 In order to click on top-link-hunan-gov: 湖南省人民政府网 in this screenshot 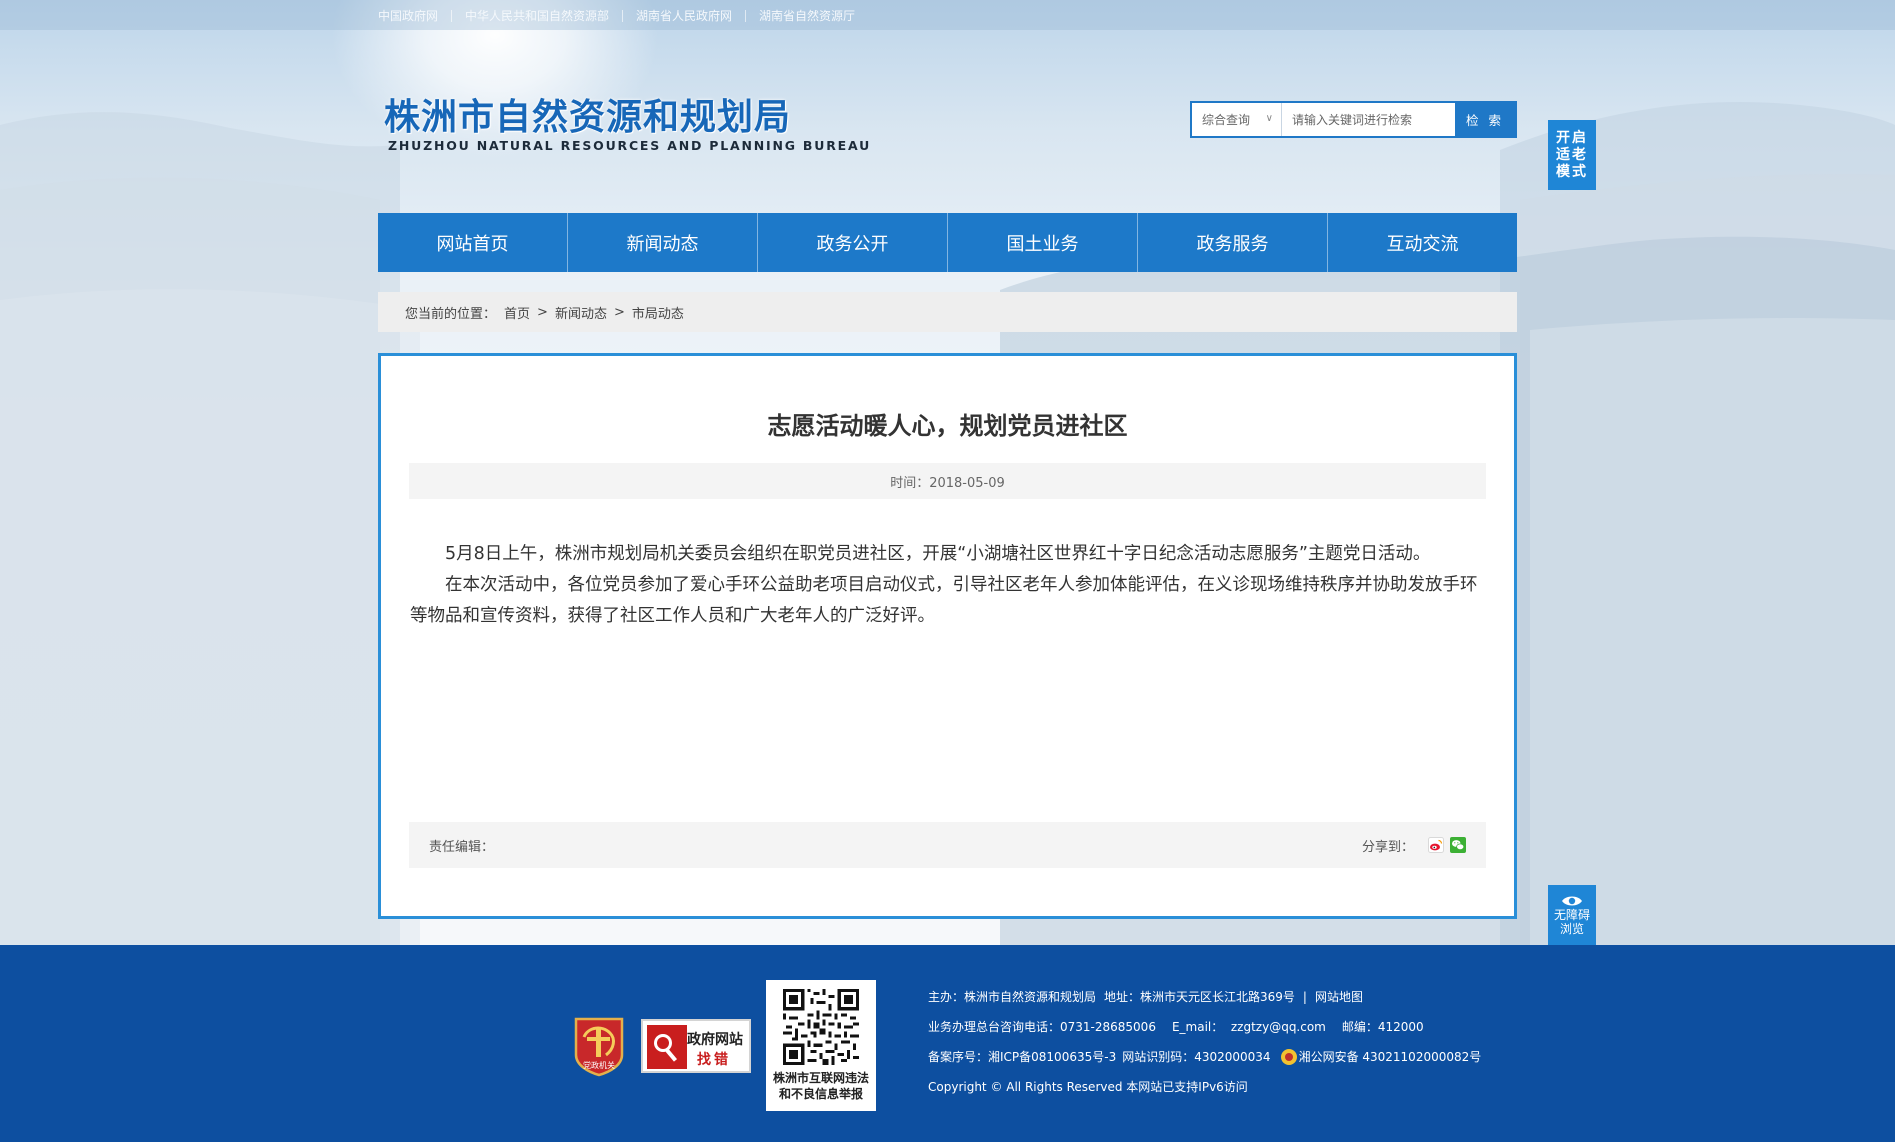, I will do `click(684, 15)`.